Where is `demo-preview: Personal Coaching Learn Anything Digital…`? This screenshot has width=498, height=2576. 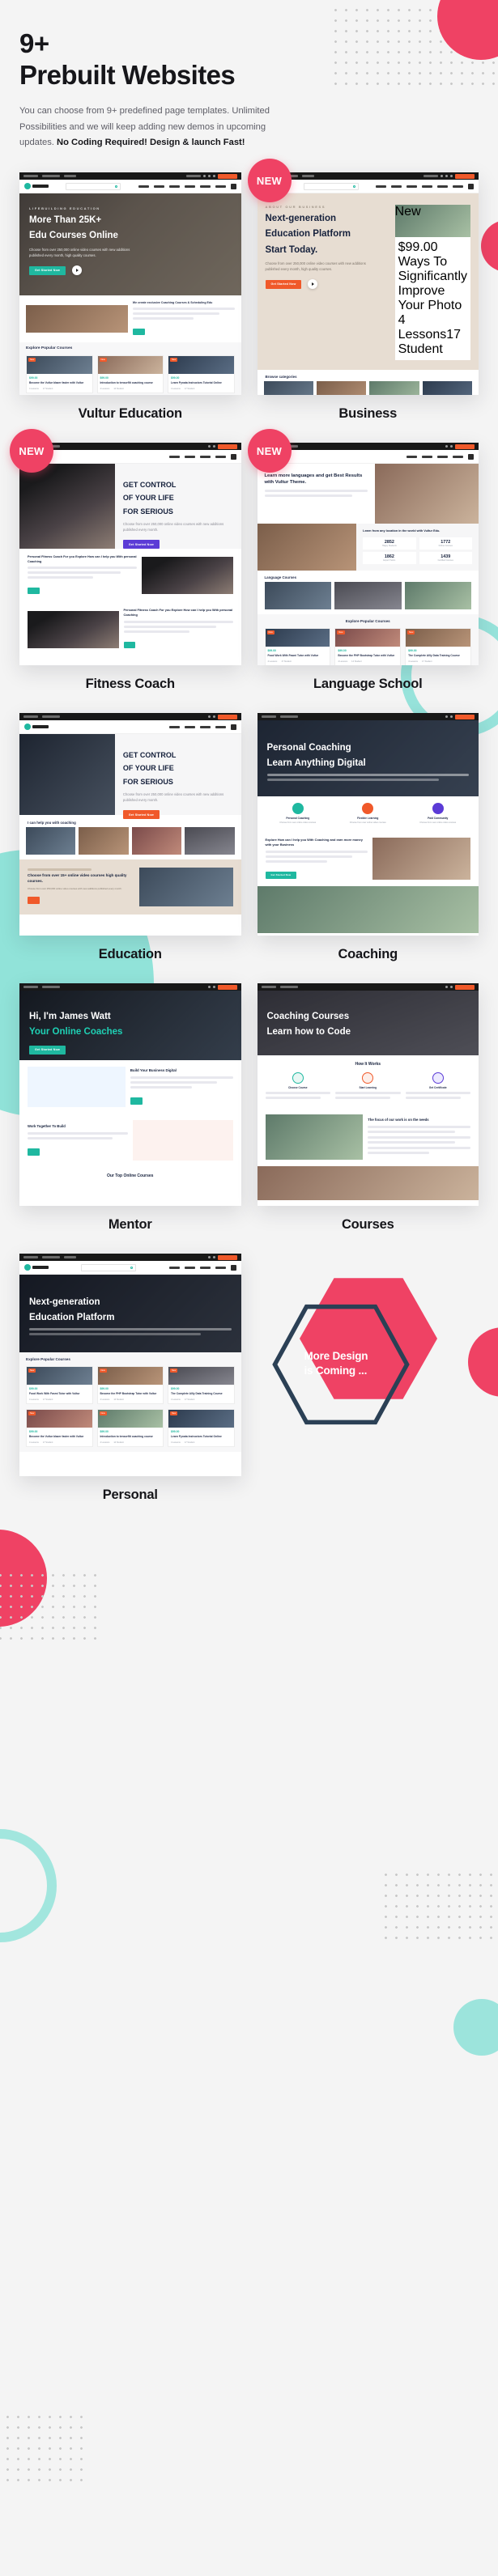
demo-preview: Personal Coaching Learn Anything Digital… is located at coordinates (368, 824).